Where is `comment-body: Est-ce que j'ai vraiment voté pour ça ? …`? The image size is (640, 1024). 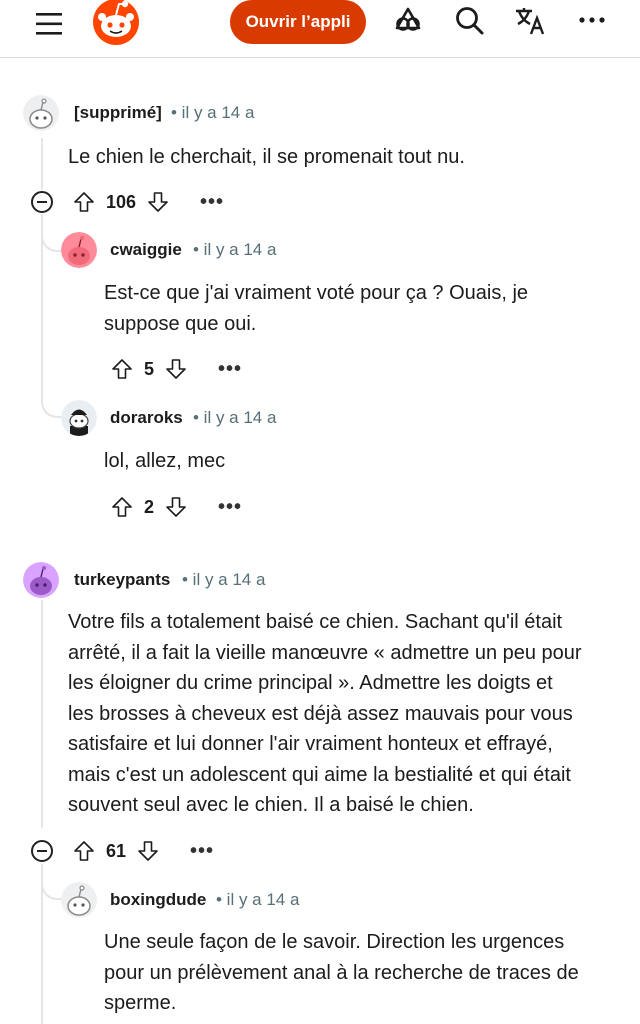 comment-body: Est-ce que j'ai vraiment voté pour ça ? … is located at coordinates (364, 308).